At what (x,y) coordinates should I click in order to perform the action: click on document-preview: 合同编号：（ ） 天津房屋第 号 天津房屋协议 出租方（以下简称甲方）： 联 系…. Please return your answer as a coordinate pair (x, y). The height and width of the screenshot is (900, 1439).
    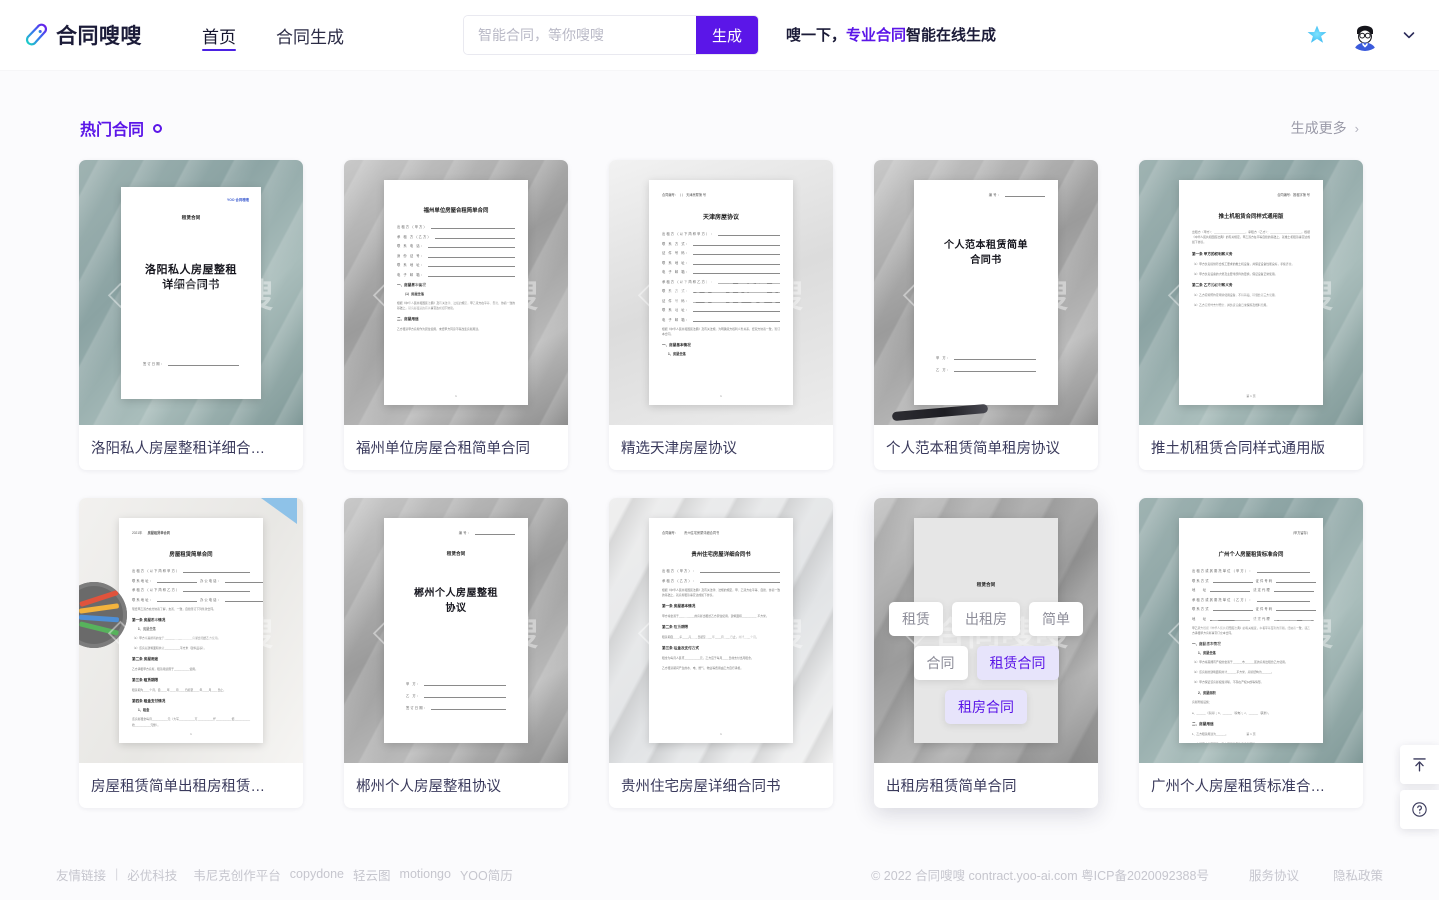
    Looking at the image, I should click on (721, 292).